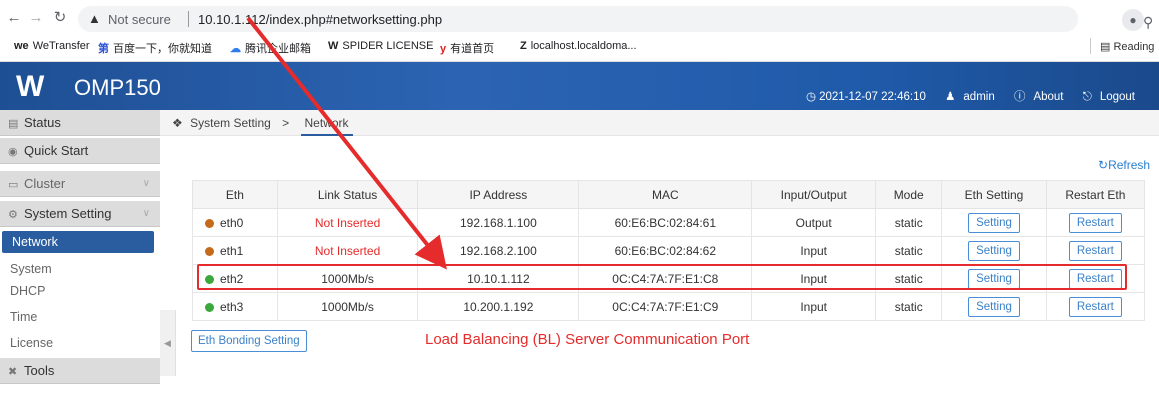  What do you see at coordinates (249, 341) in the screenshot?
I see `eth-bonding-setting-button: Eth Bonding Setting` at bounding box center [249, 341].